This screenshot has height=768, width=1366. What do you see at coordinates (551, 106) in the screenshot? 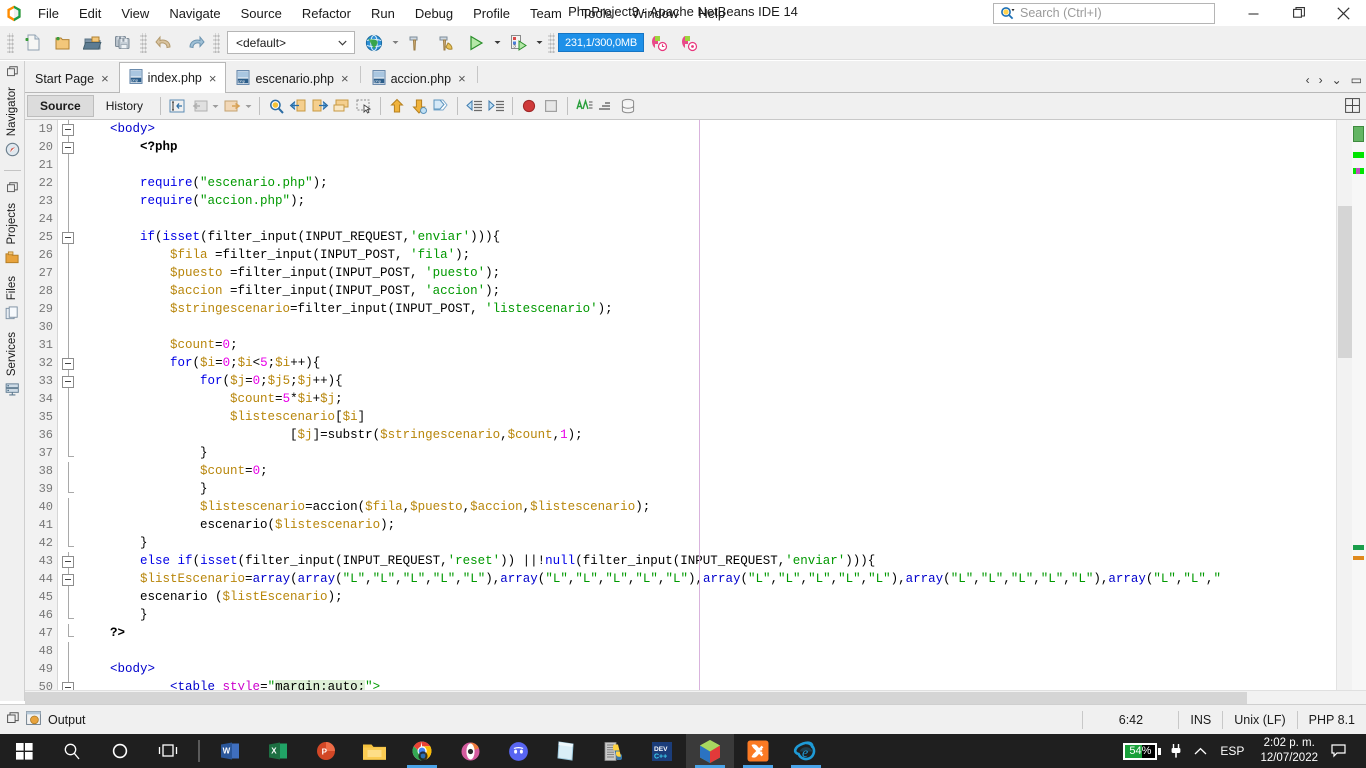
I see `stop-square-icon` at bounding box center [551, 106].